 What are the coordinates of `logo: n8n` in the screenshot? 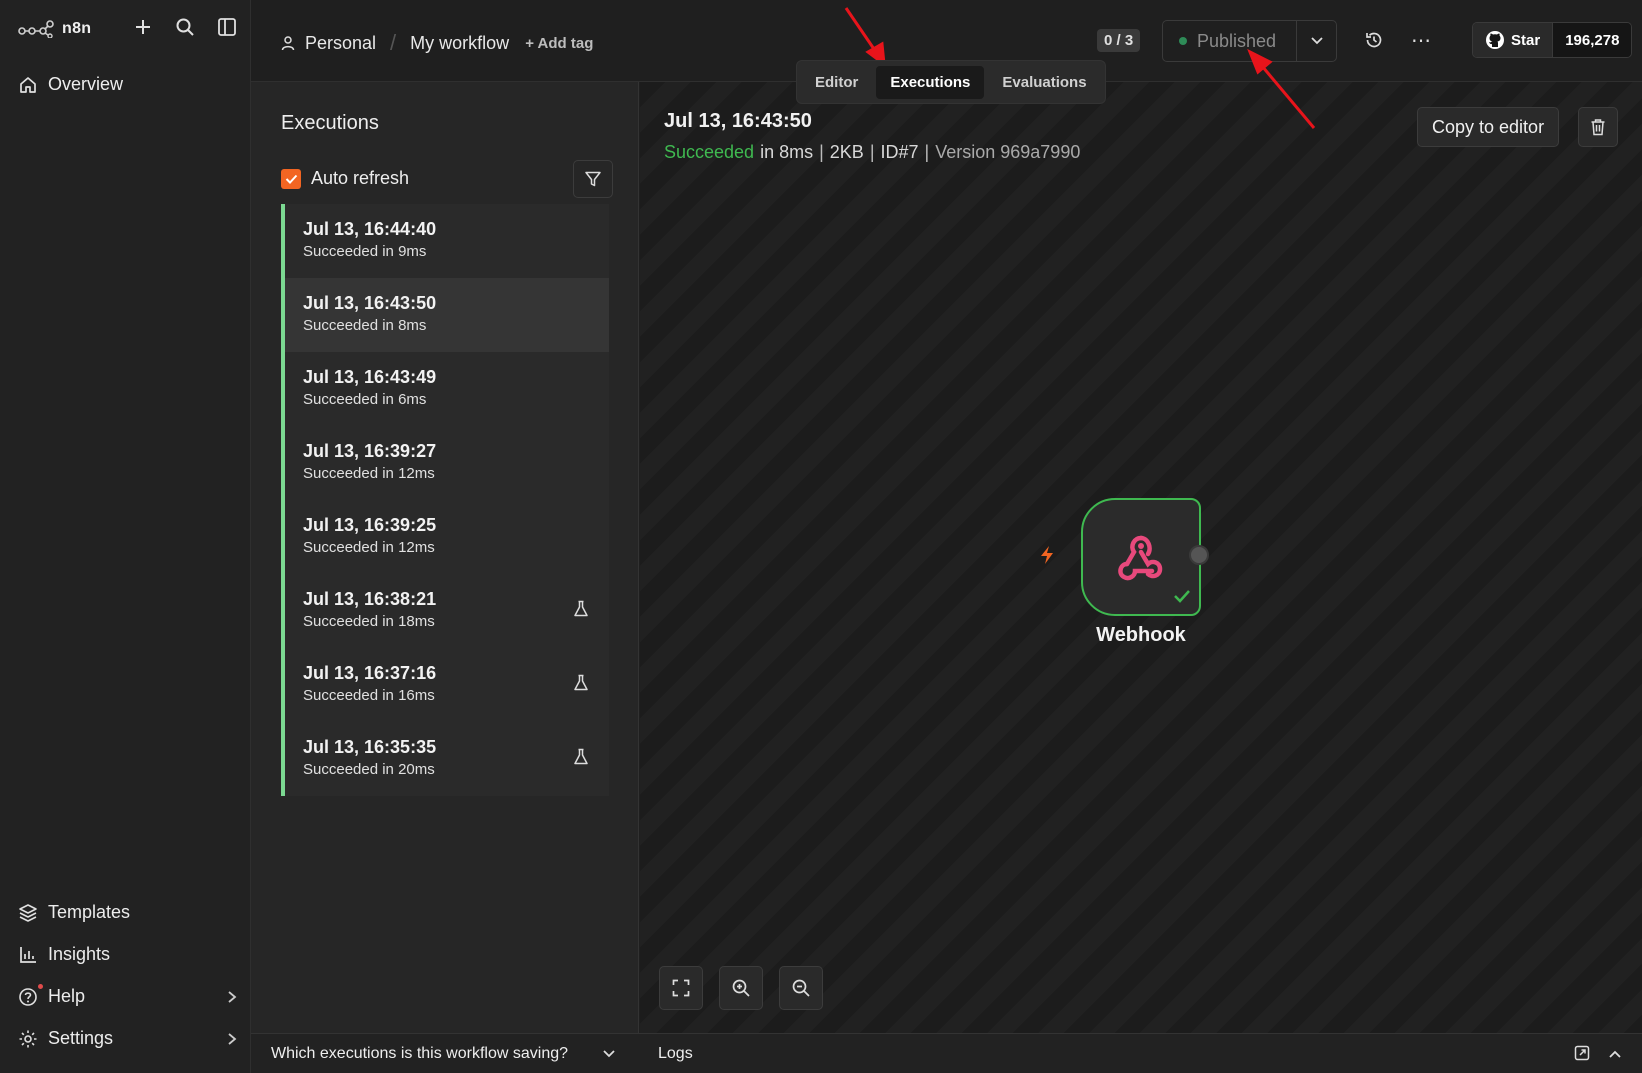 It's located at (54, 29).